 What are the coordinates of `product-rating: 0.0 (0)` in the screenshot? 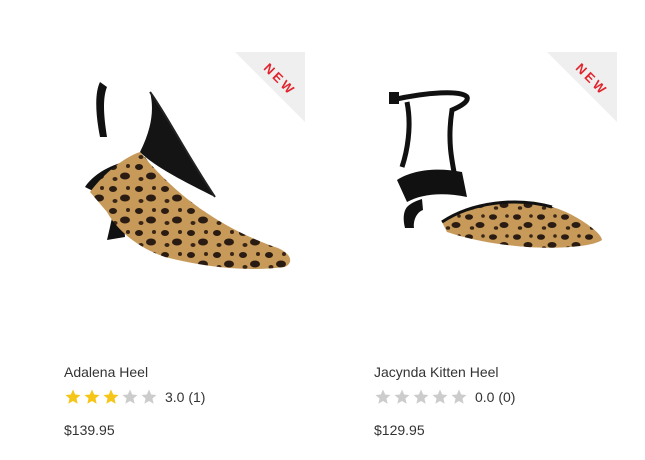 It's located at (444, 397).